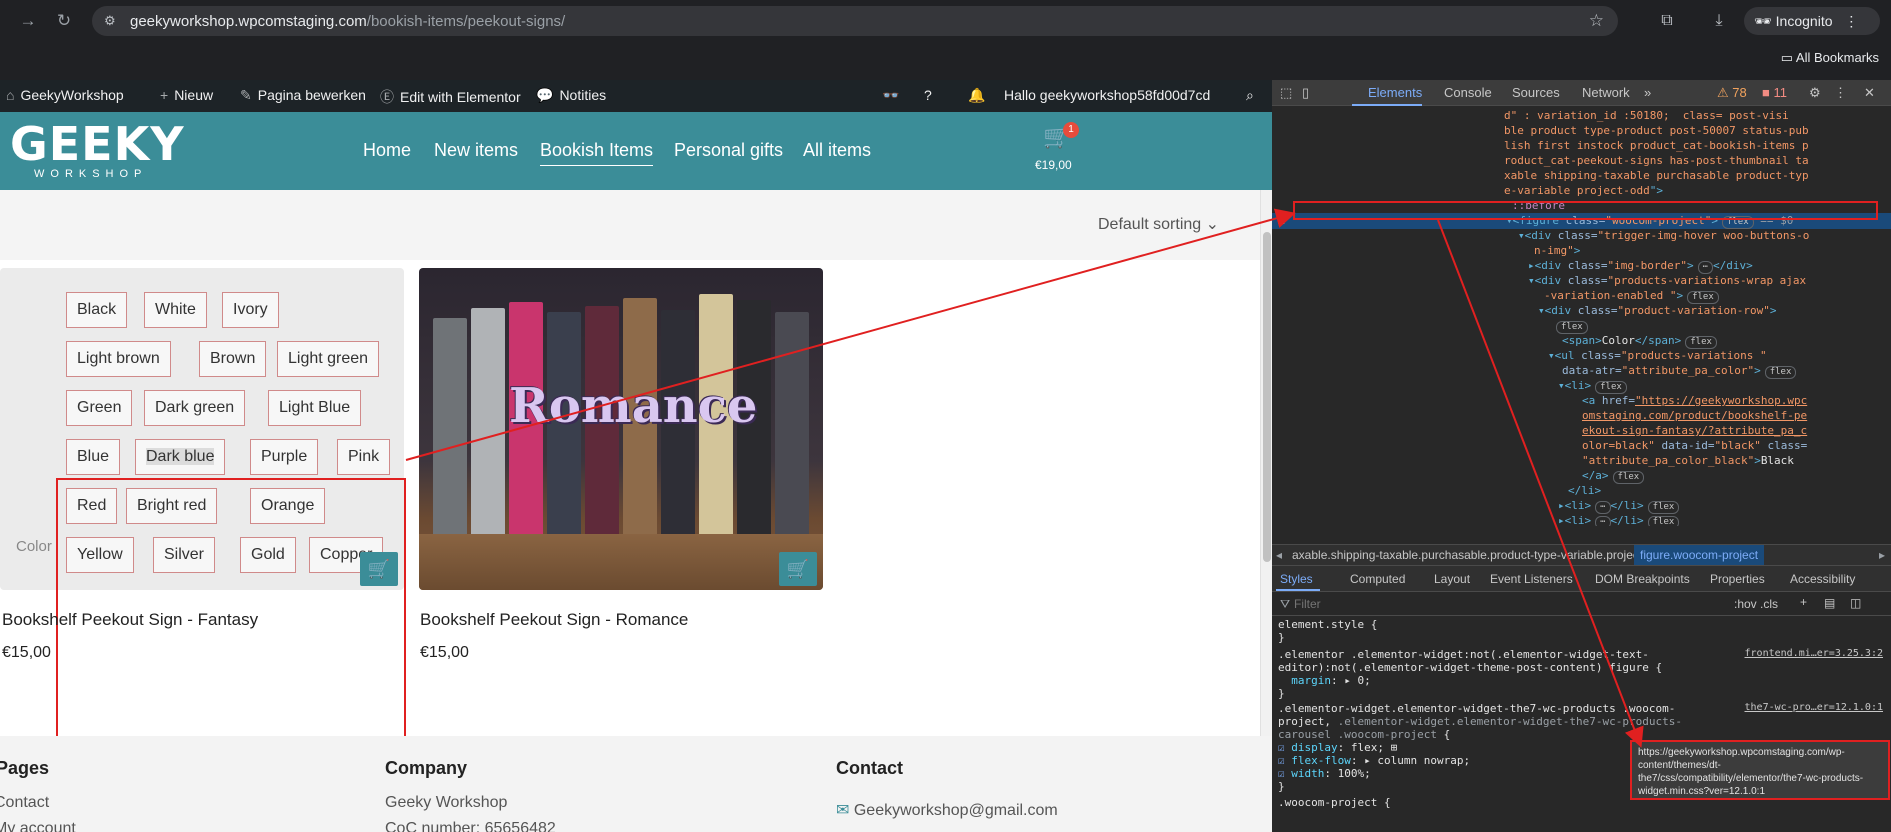 The image size is (1891, 832). Describe the element at coordinates (1732, 93) in the screenshot. I see `warnings-count: ⚠ 78` at that location.